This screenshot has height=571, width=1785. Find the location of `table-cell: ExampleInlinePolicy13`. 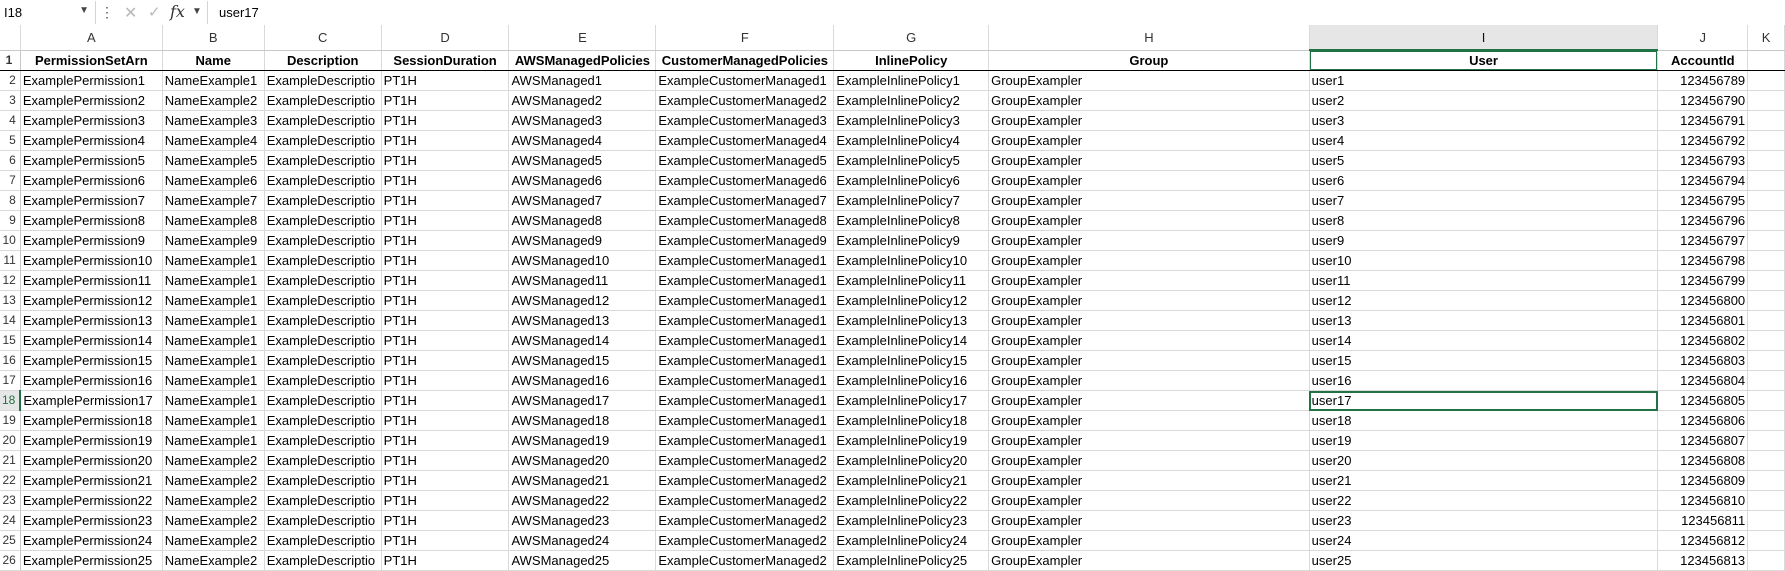

table-cell: ExampleInlinePolicy13 is located at coordinates (911, 320).